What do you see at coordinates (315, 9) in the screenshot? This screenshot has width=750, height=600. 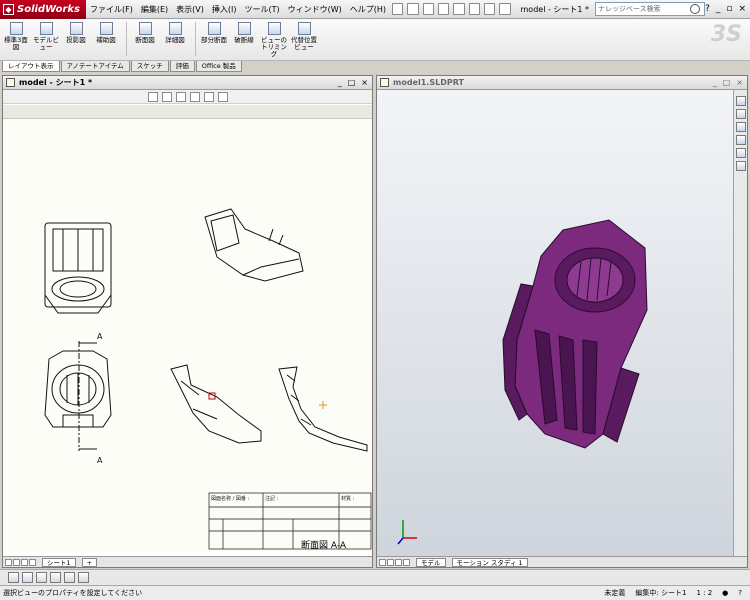 I see `menu-window: ウィンドウ(W)` at bounding box center [315, 9].